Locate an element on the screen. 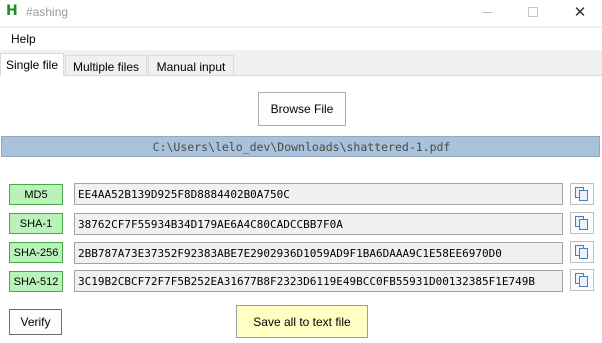  minimize-icon is located at coordinates (487, 12).